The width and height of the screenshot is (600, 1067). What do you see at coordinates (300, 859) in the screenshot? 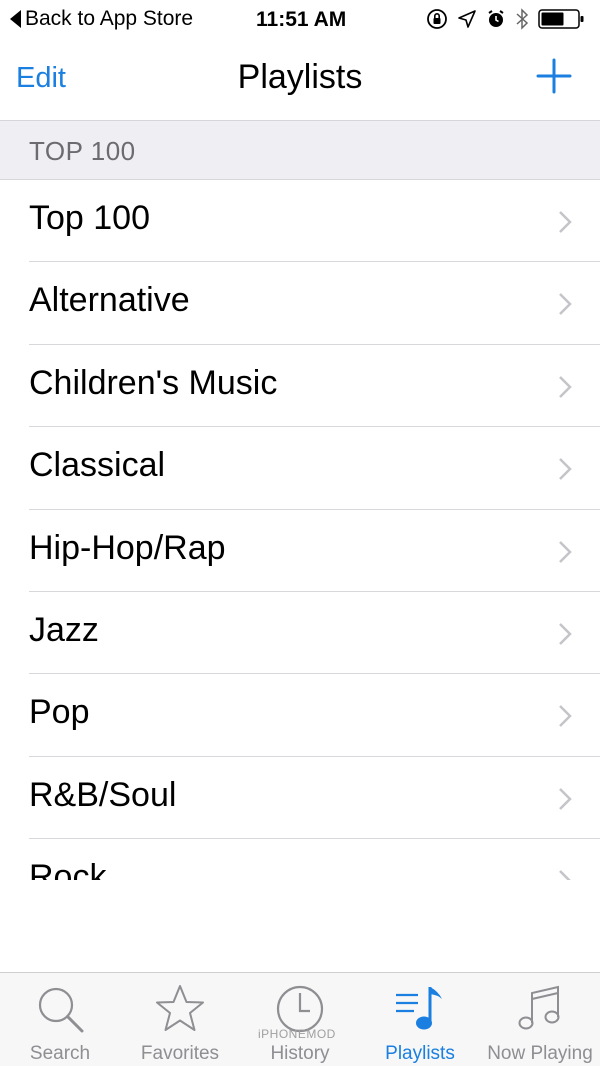
I see `playlist-row-rock: Rock` at bounding box center [300, 859].